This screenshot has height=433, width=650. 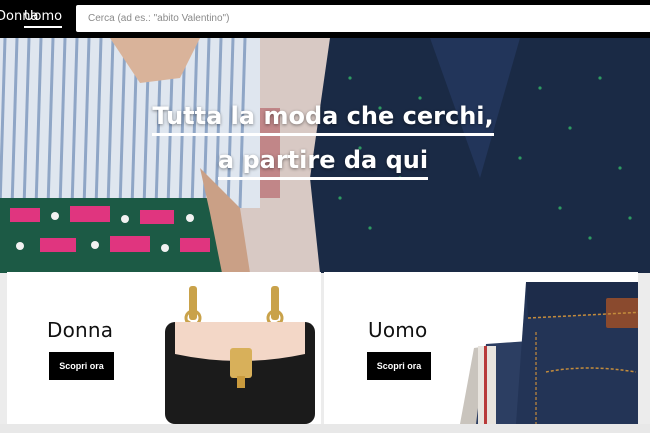 What do you see at coordinates (43, 18) in the screenshot?
I see `nav-link-uomo: Uomo` at bounding box center [43, 18].